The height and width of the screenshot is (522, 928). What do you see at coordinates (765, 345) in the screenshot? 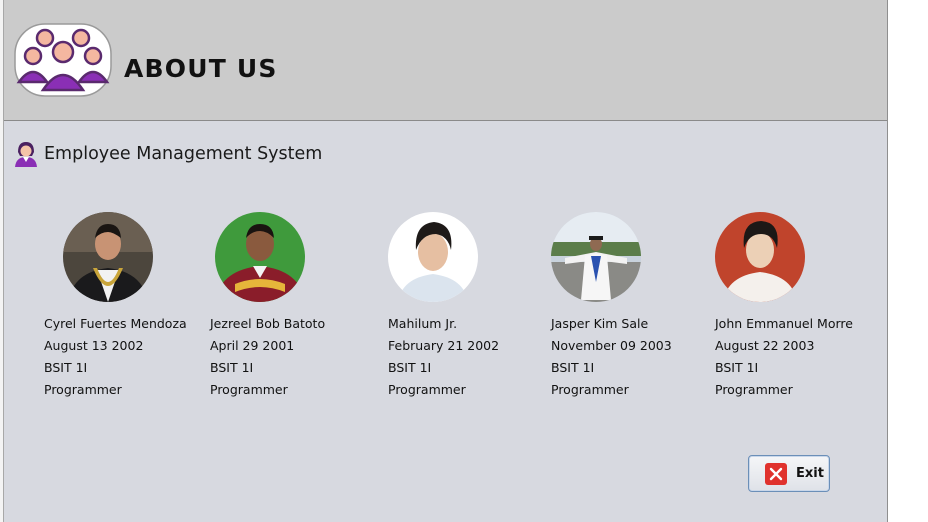
I see `member-birthday: August 22 2003` at bounding box center [765, 345].